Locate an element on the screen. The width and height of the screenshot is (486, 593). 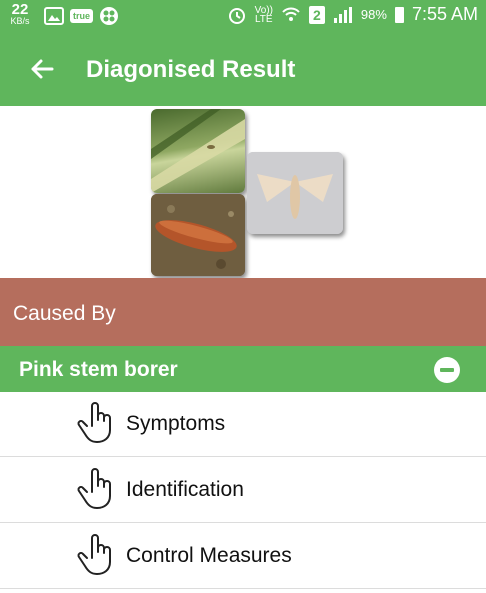
volte-indicator: Vo)) LTE is located at coordinates (263, 15).